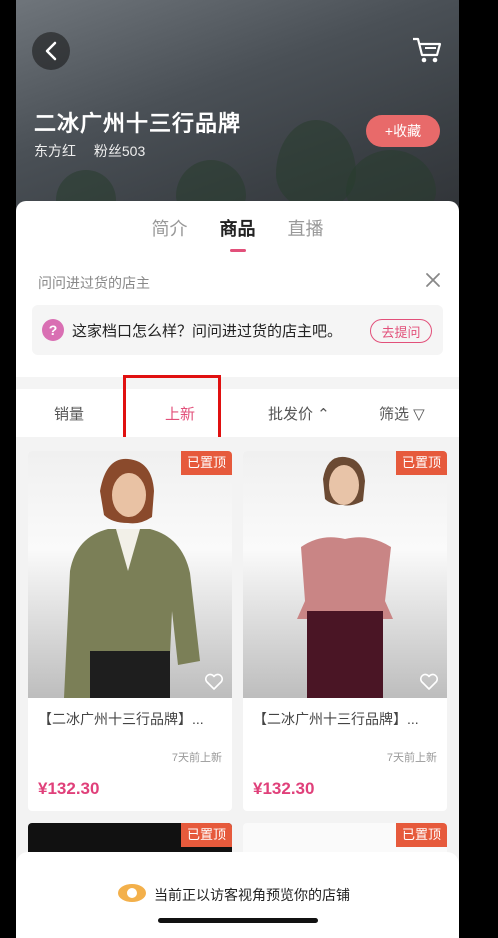 Image resolution: width=498 pixels, height=938 pixels. I want to click on shop-name: 二冰广州十三行品牌, so click(138, 123).